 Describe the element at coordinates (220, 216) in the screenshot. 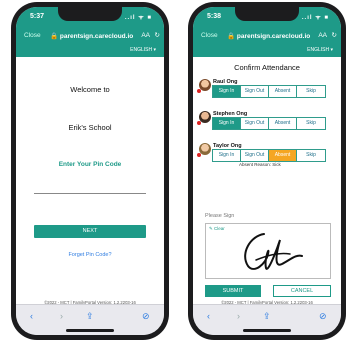

I see `please-sign-label: Please Sign` at that location.